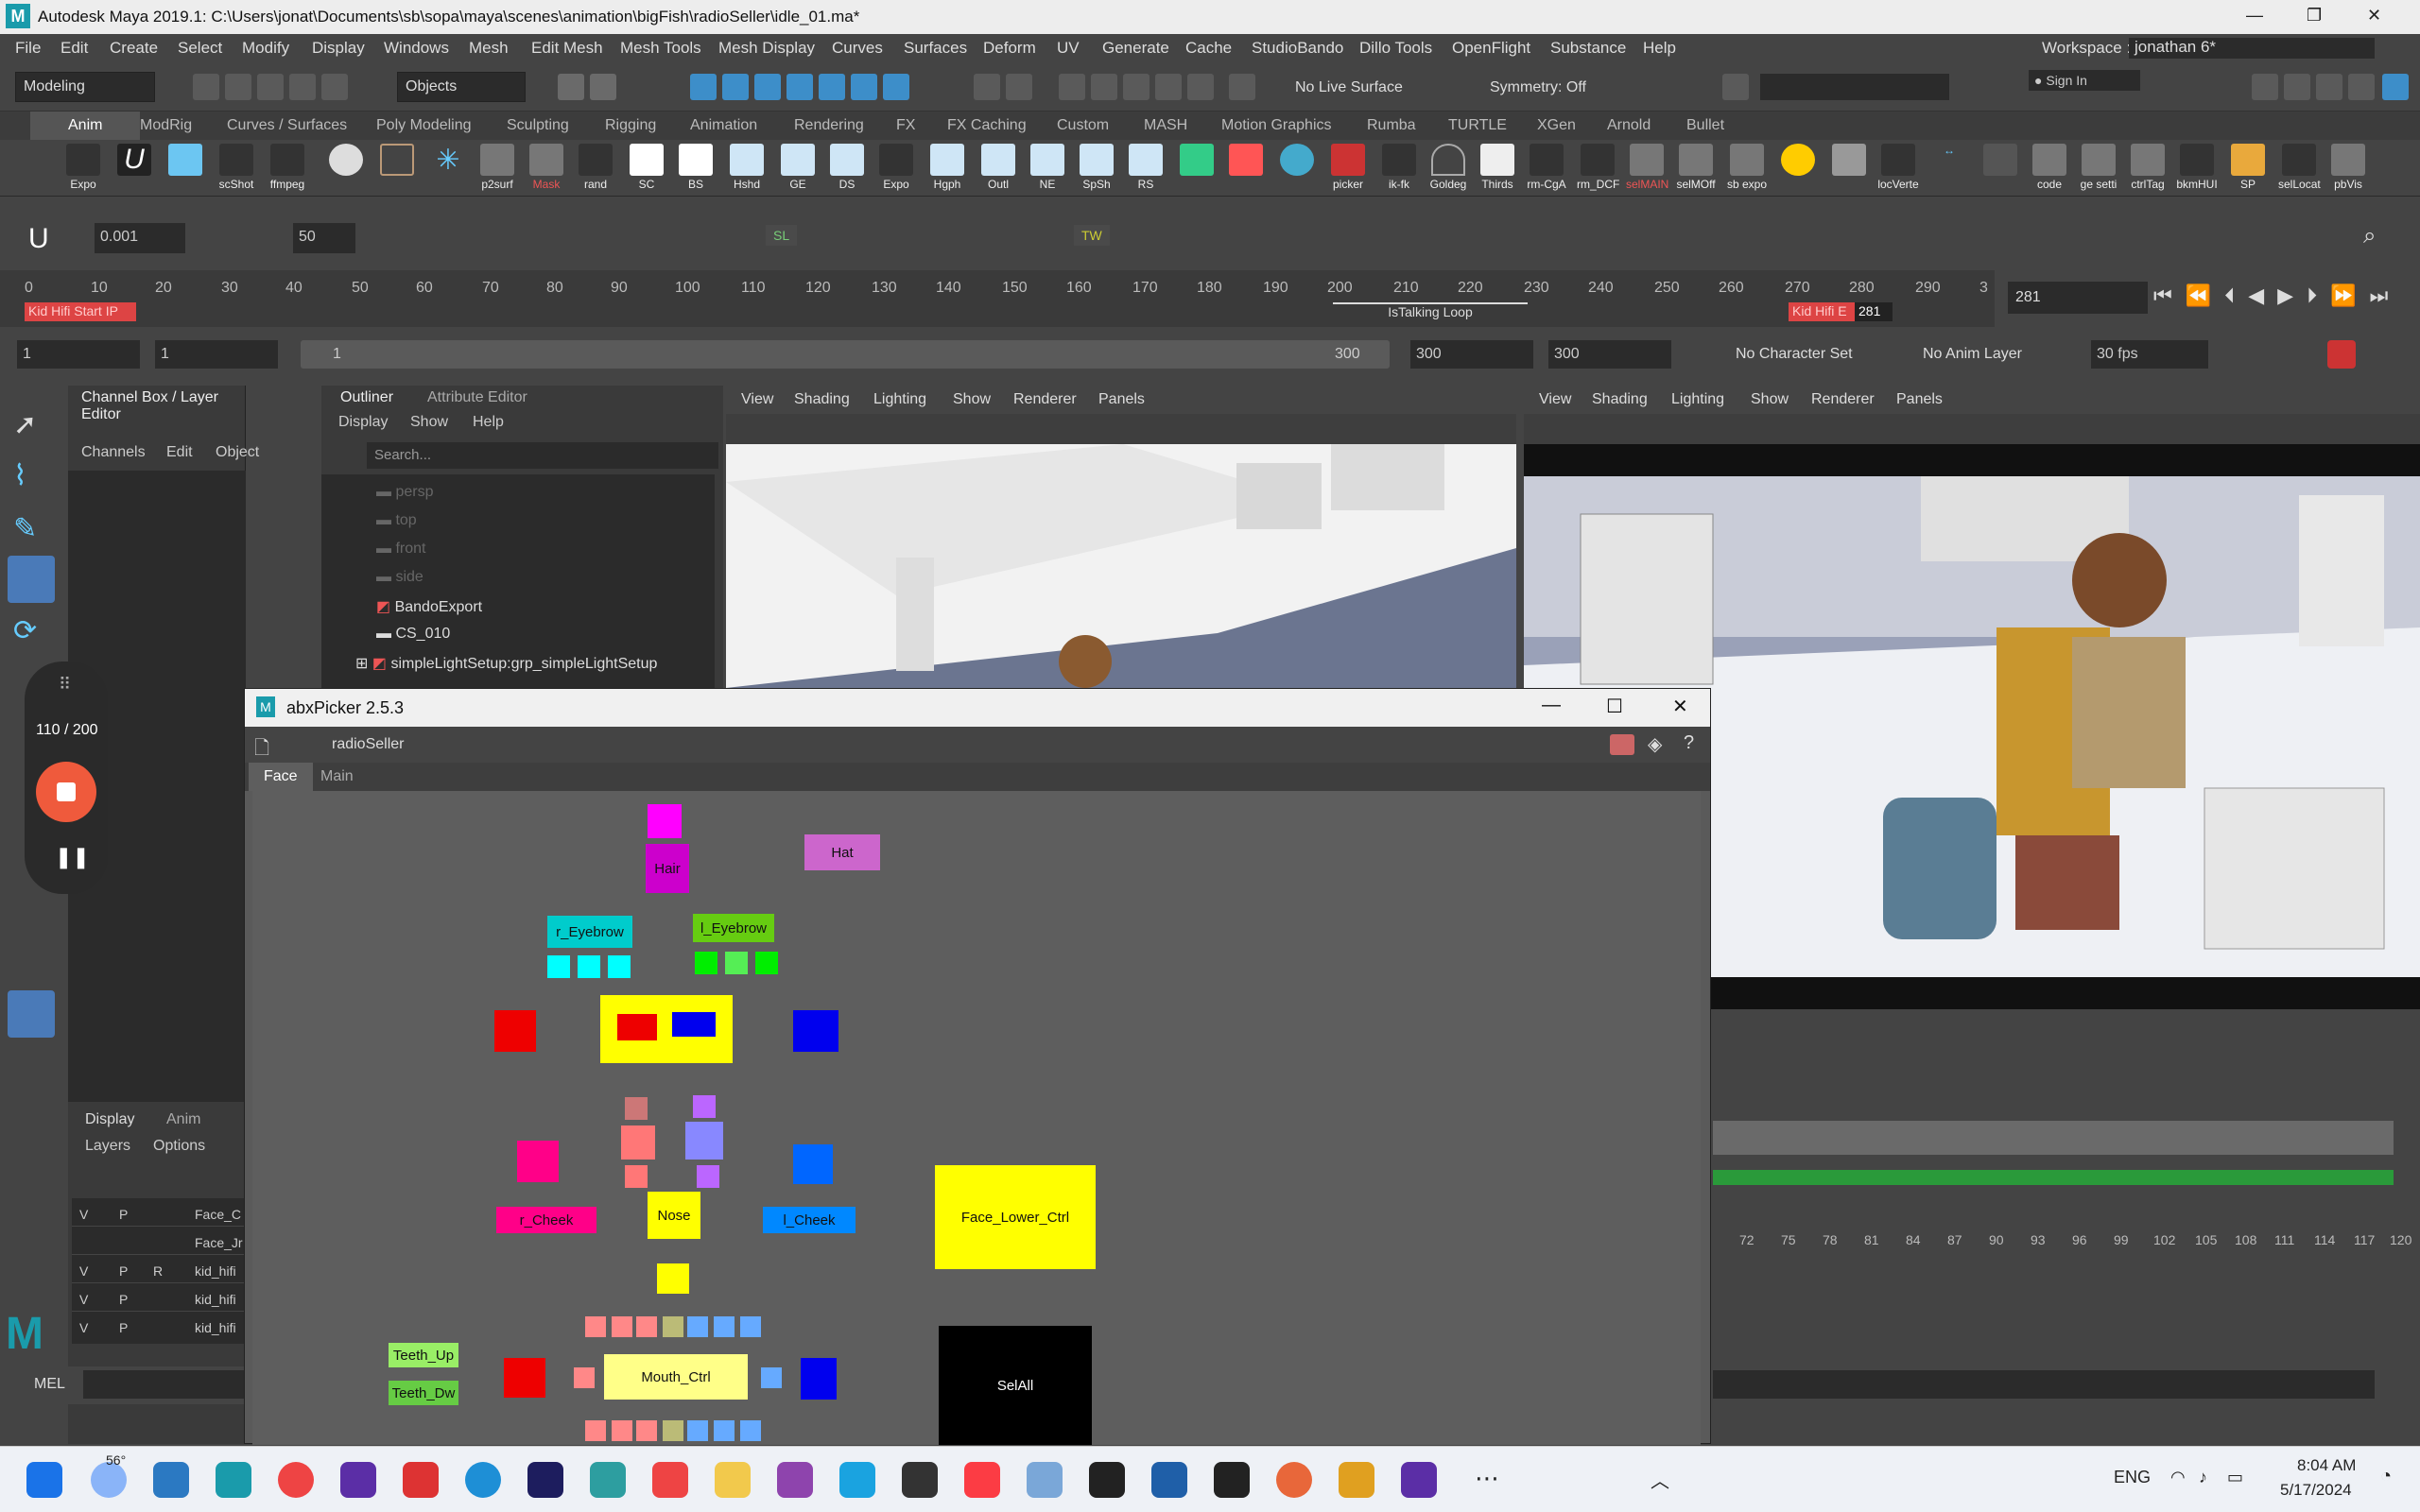 Image resolution: width=2420 pixels, height=1512 pixels. I want to click on shelf-btn-sc: SC, so click(646, 168).